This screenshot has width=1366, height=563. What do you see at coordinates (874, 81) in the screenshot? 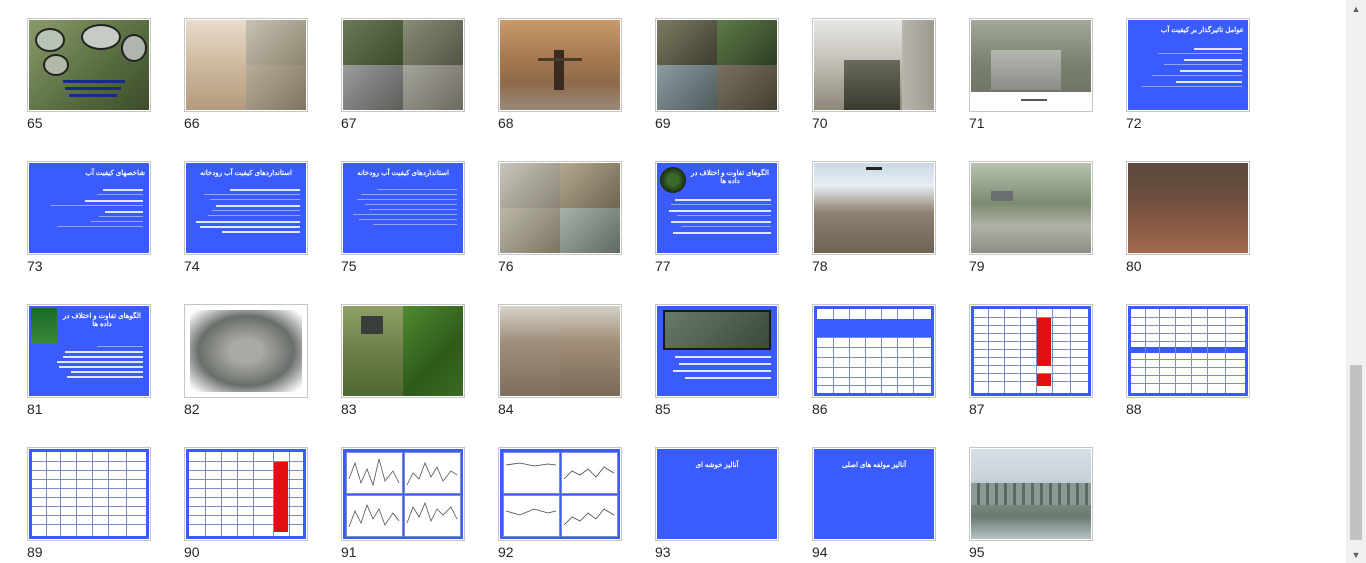
I see `slide-thumbnail: 70` at bounding box center [874, 81].